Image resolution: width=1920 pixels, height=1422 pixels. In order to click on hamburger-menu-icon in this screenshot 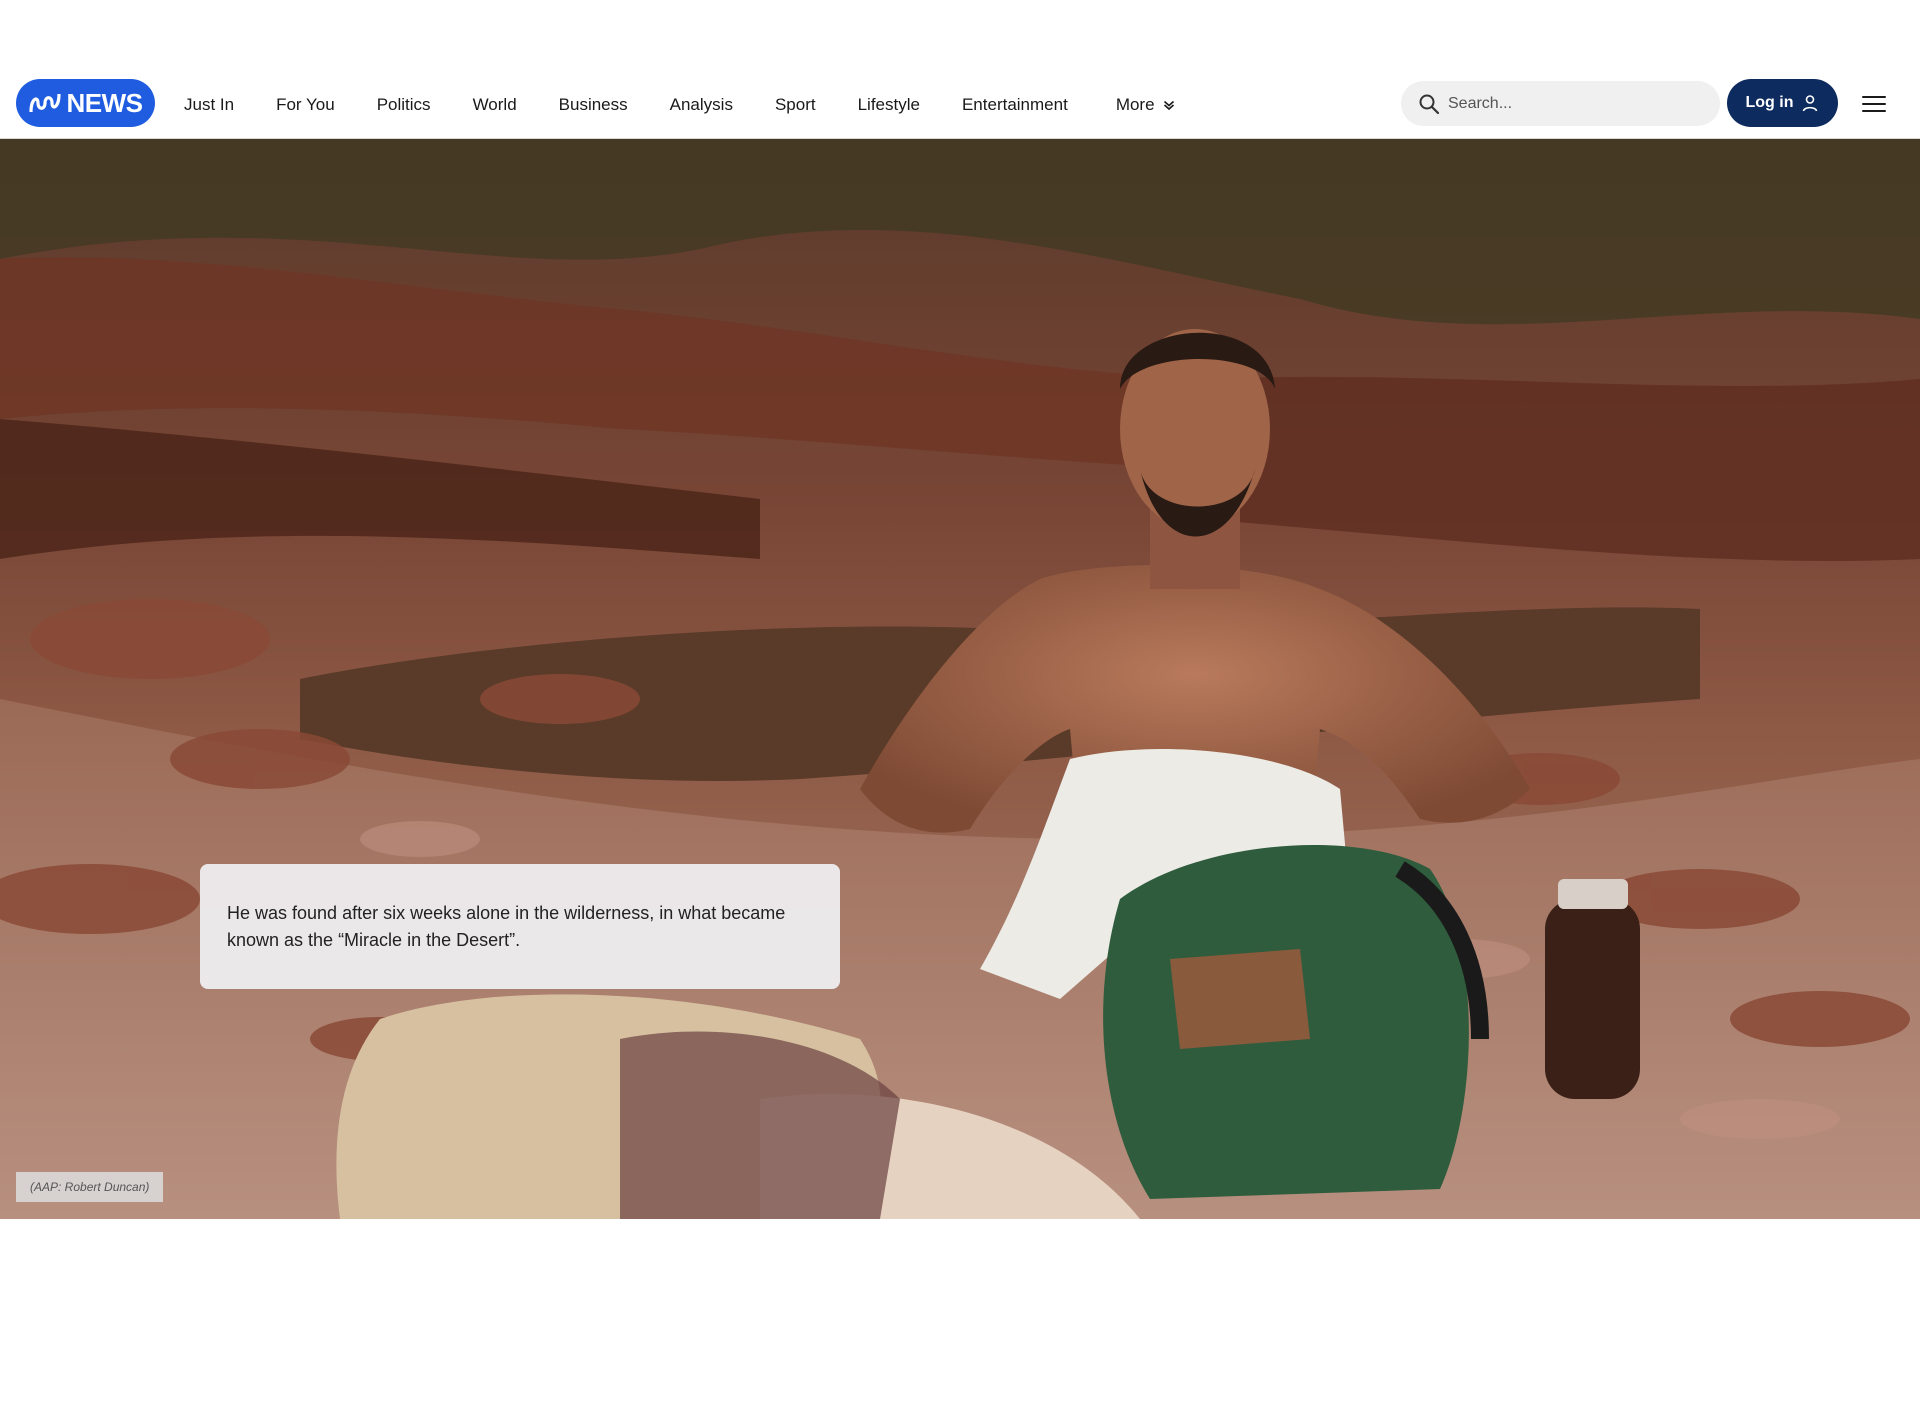, I will do `click(1874, 104)`.